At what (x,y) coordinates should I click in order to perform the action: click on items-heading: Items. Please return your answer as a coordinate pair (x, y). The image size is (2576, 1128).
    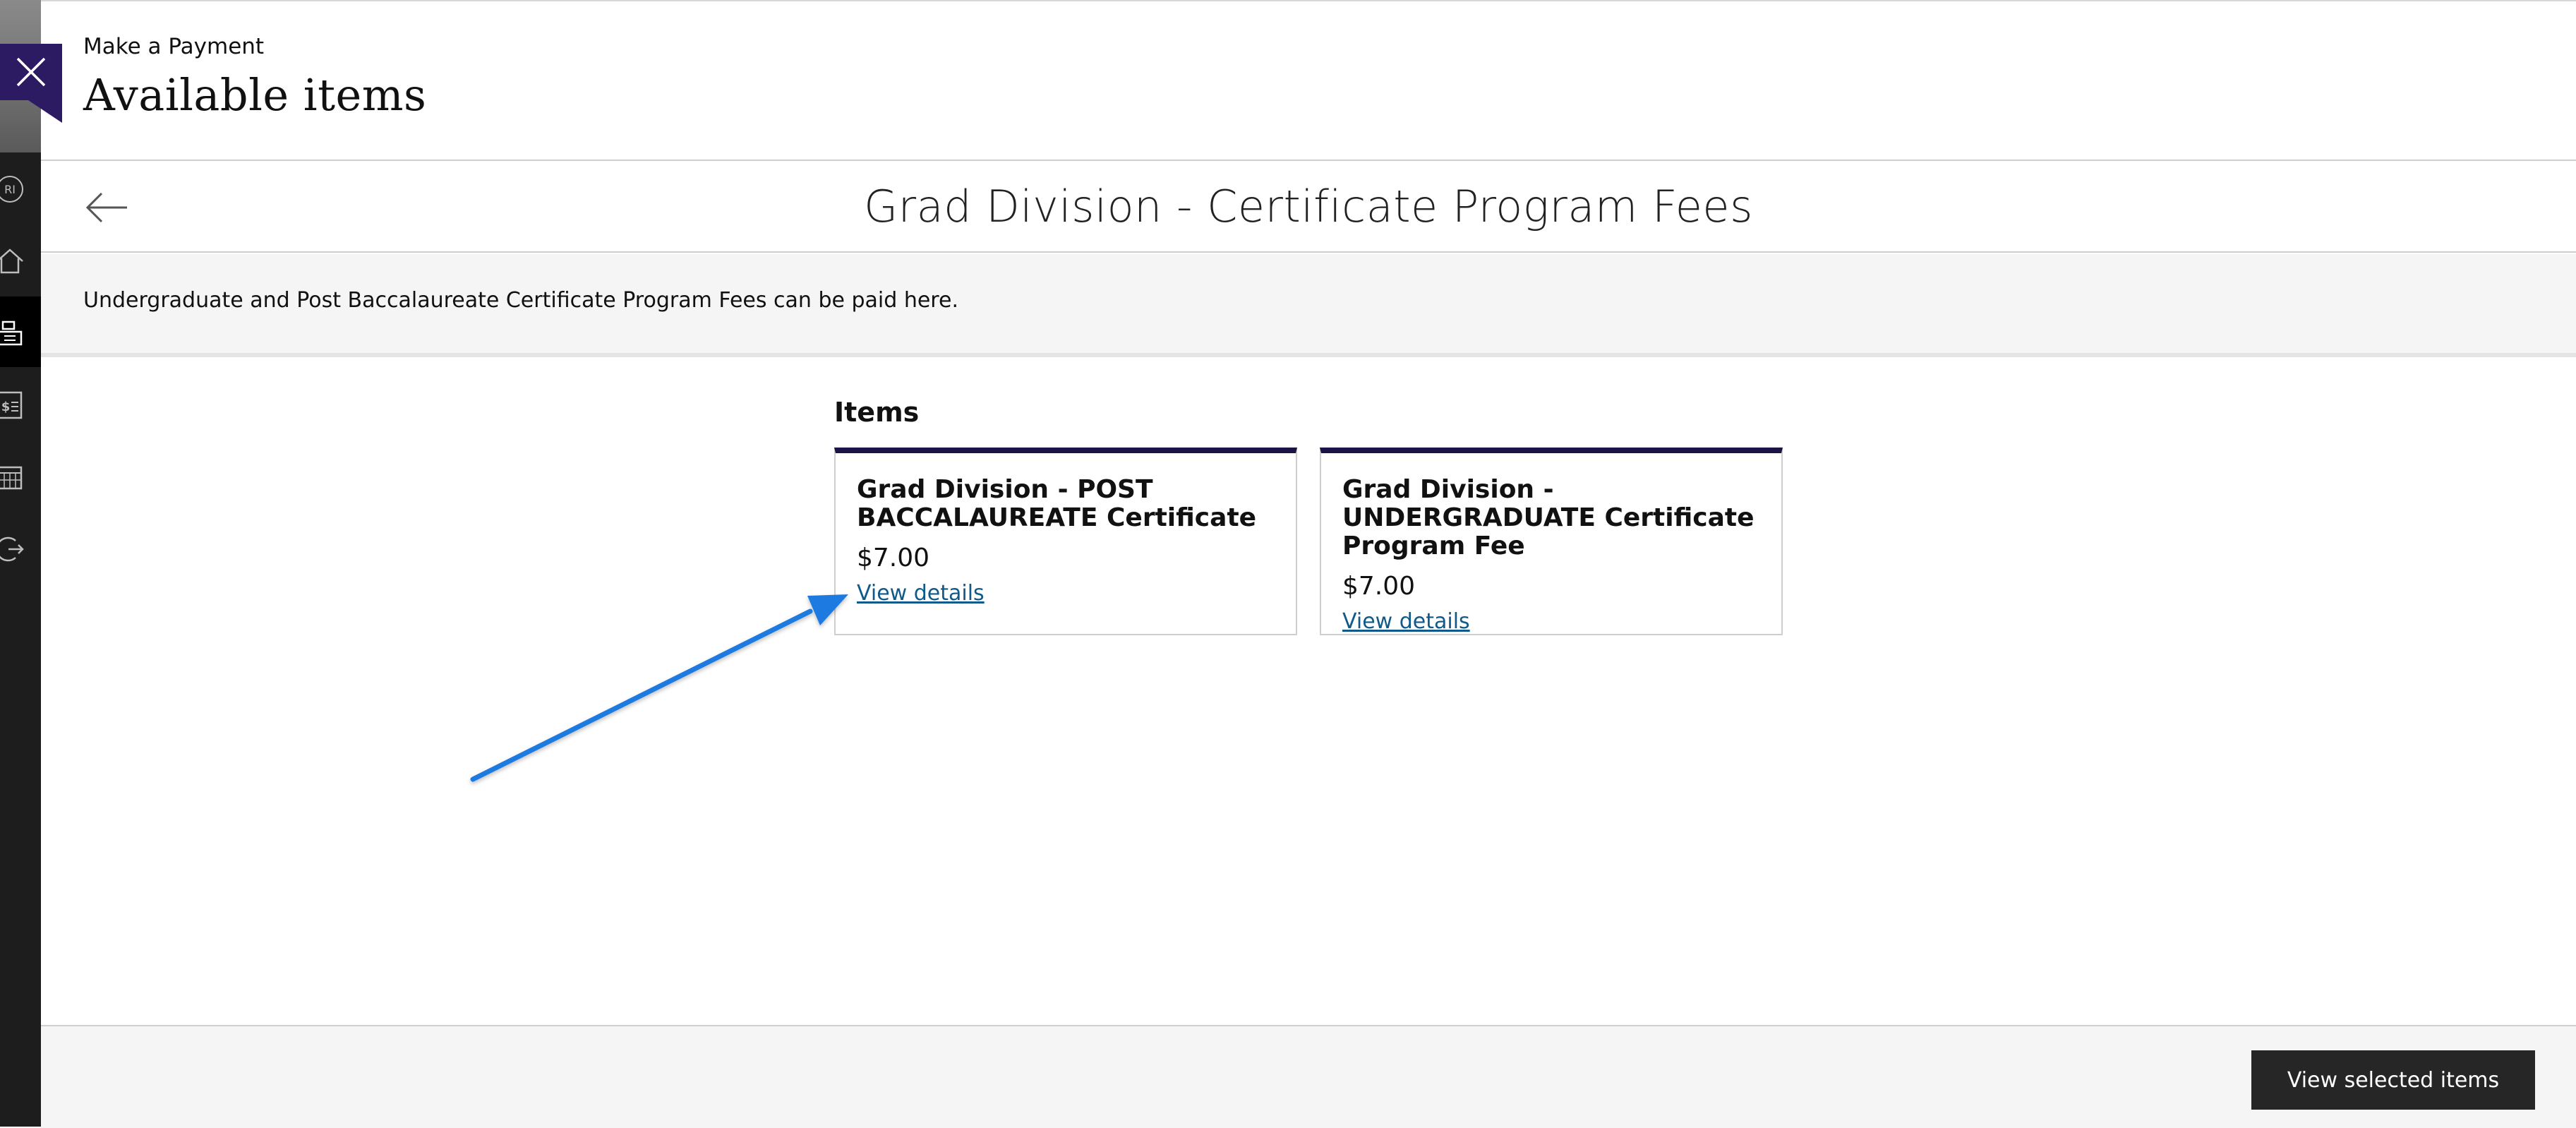
    Looking at the image, I should click on (877, 412).